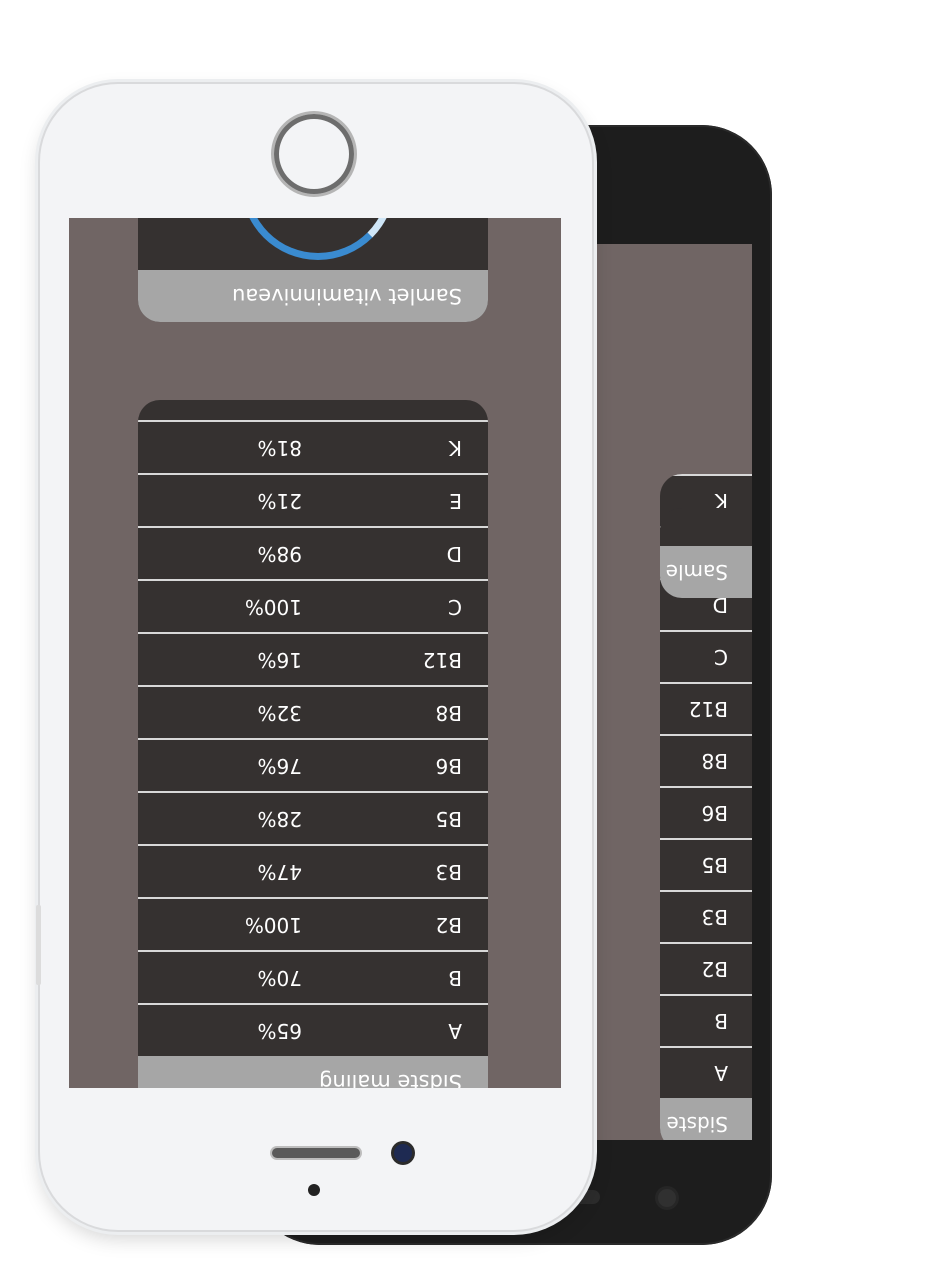 Image resolution: width=926 pixels, height=1286 pixels. I want to click on table-row: D 98%, so click(313, 552).